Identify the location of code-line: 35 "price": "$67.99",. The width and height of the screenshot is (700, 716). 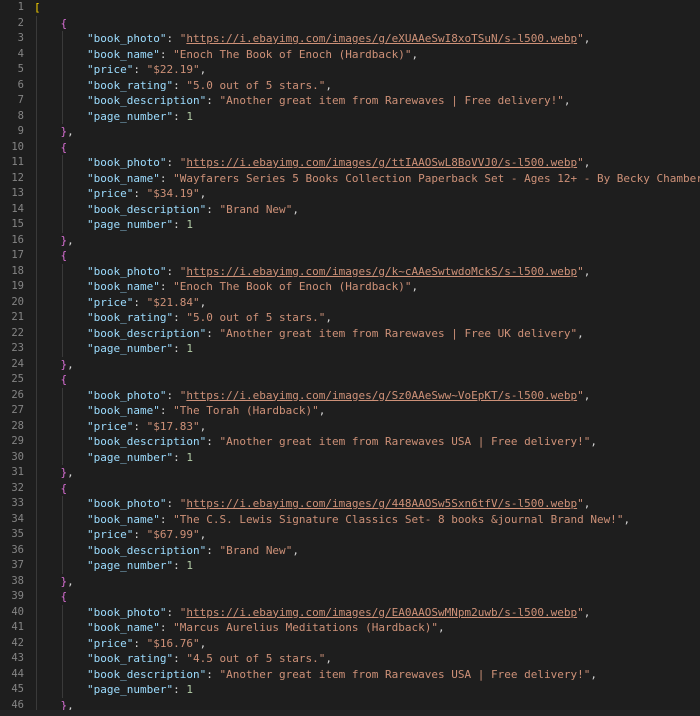
(355, 535).